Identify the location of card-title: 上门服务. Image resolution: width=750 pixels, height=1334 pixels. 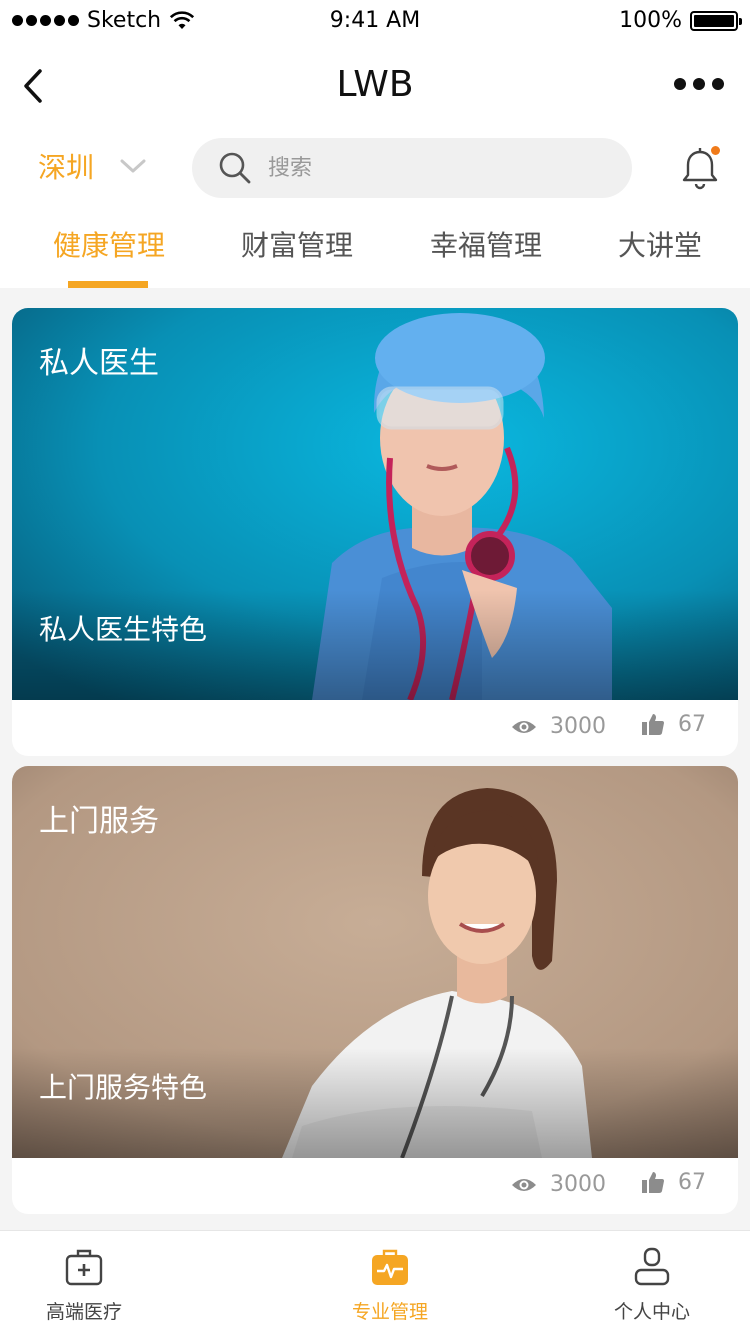
(99, 821).